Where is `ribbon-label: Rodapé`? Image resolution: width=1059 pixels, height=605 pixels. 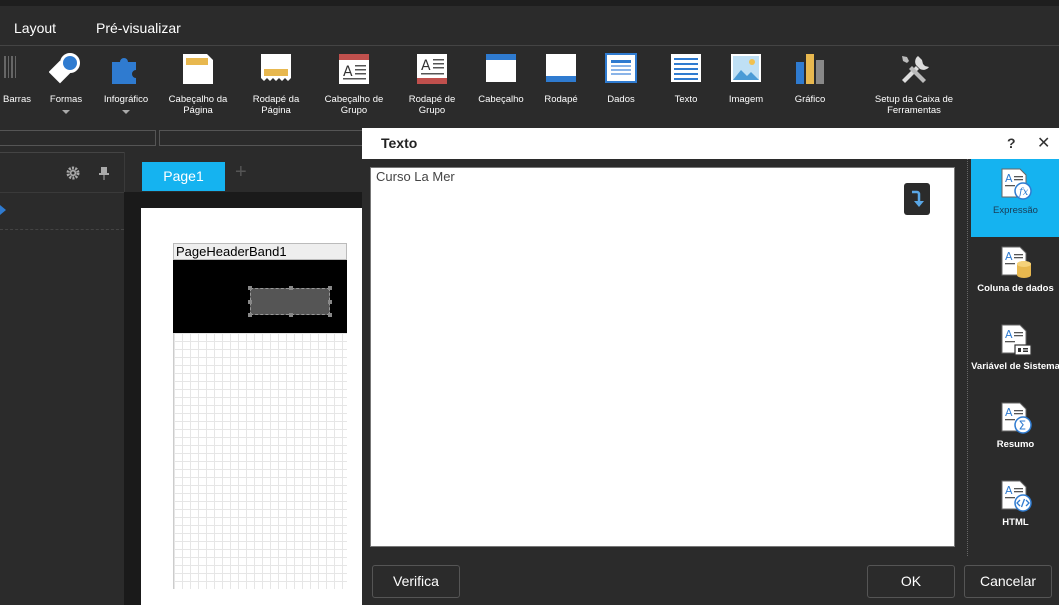
ribbon-label: Rodapé is located at coordinates (561, 99).